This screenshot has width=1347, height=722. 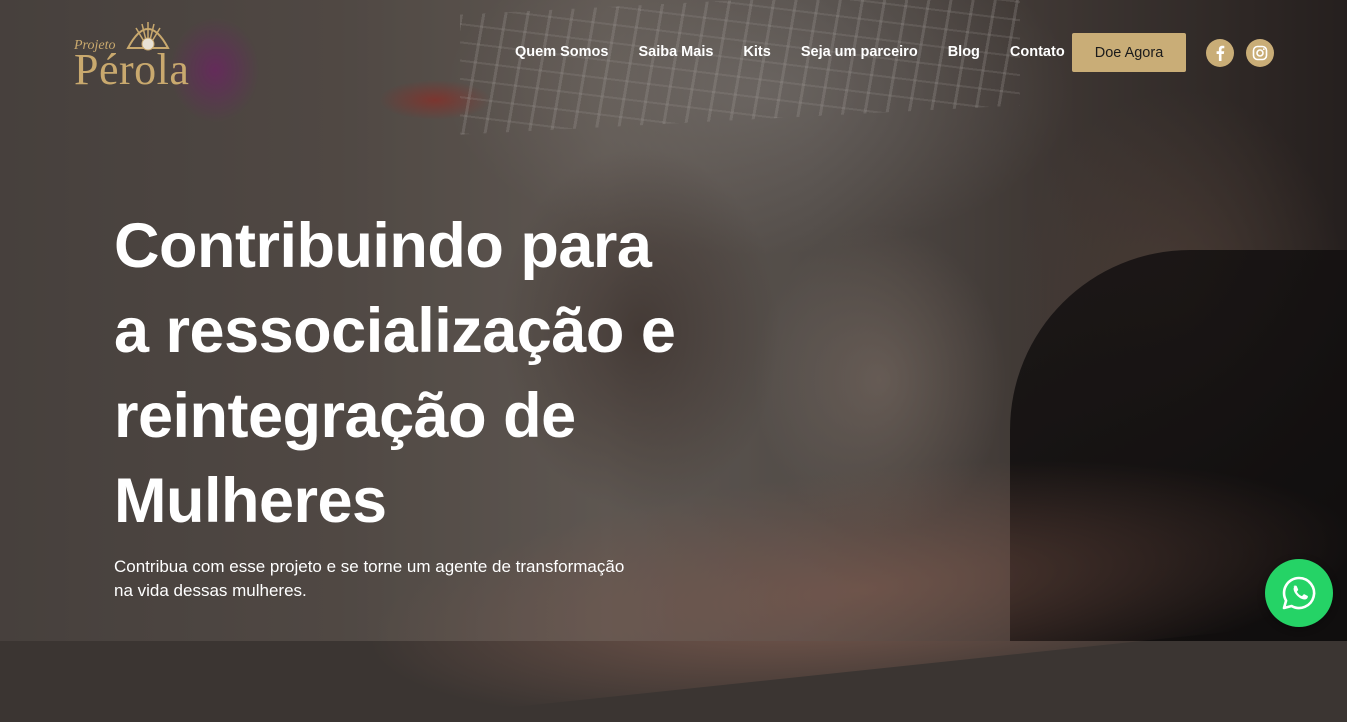 I want to click on brand-logo: Projeto Pérola, so click(x=144, y=54).